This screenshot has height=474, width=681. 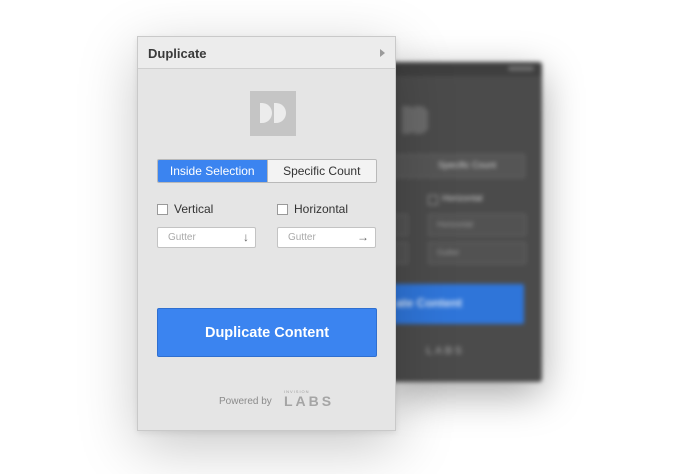 I want to click on horizontal-option: Horizontal, so click(x=312, y=209).